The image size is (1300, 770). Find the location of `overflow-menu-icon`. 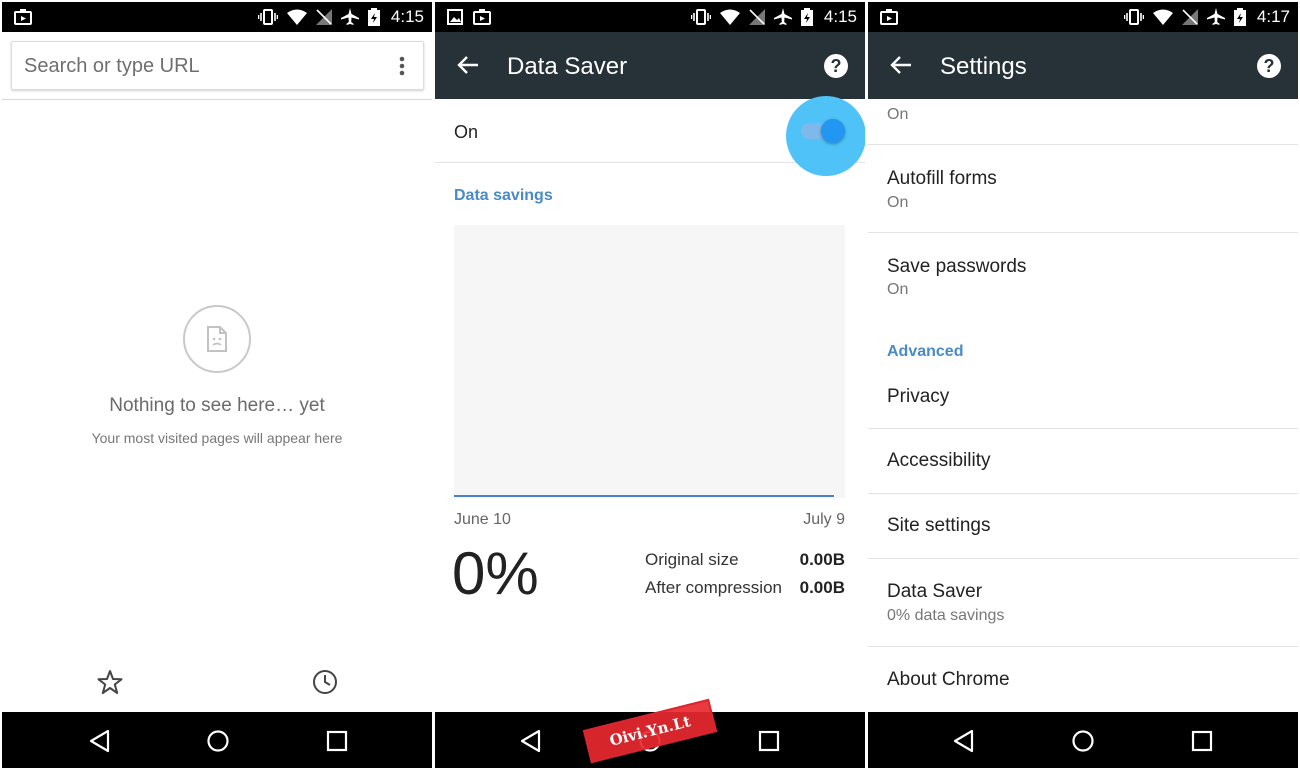

overflow-menu-icon is located at coordinates (402, 66).